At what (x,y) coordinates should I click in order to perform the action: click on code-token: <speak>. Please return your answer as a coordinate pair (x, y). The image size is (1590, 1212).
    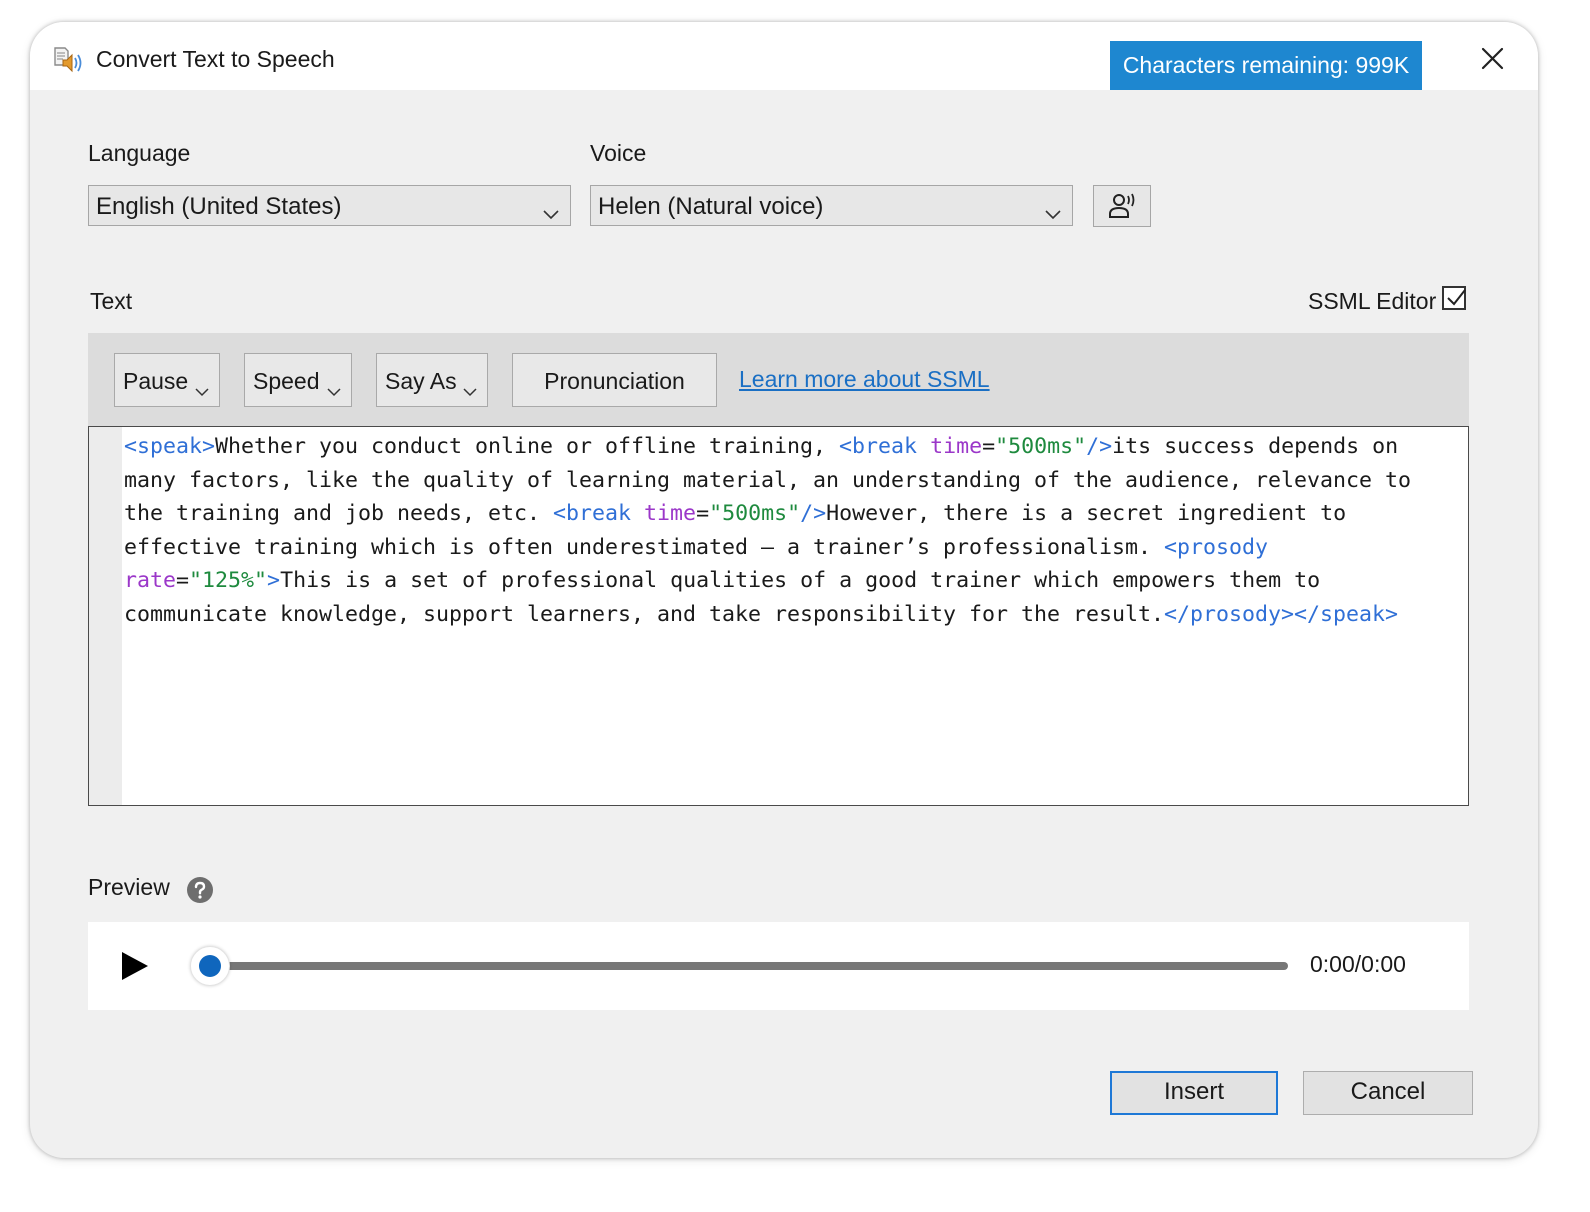
    Looking at the image, I should click on (170, 446).